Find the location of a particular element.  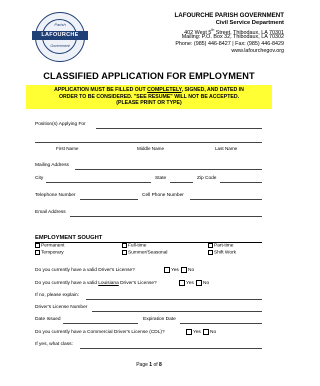

department-name: Civil Service Department is located at coordinates (249, 23).